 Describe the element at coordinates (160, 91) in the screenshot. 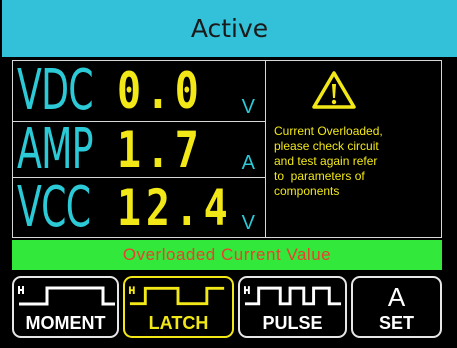

I see `readout-value: 0.0` at that location.